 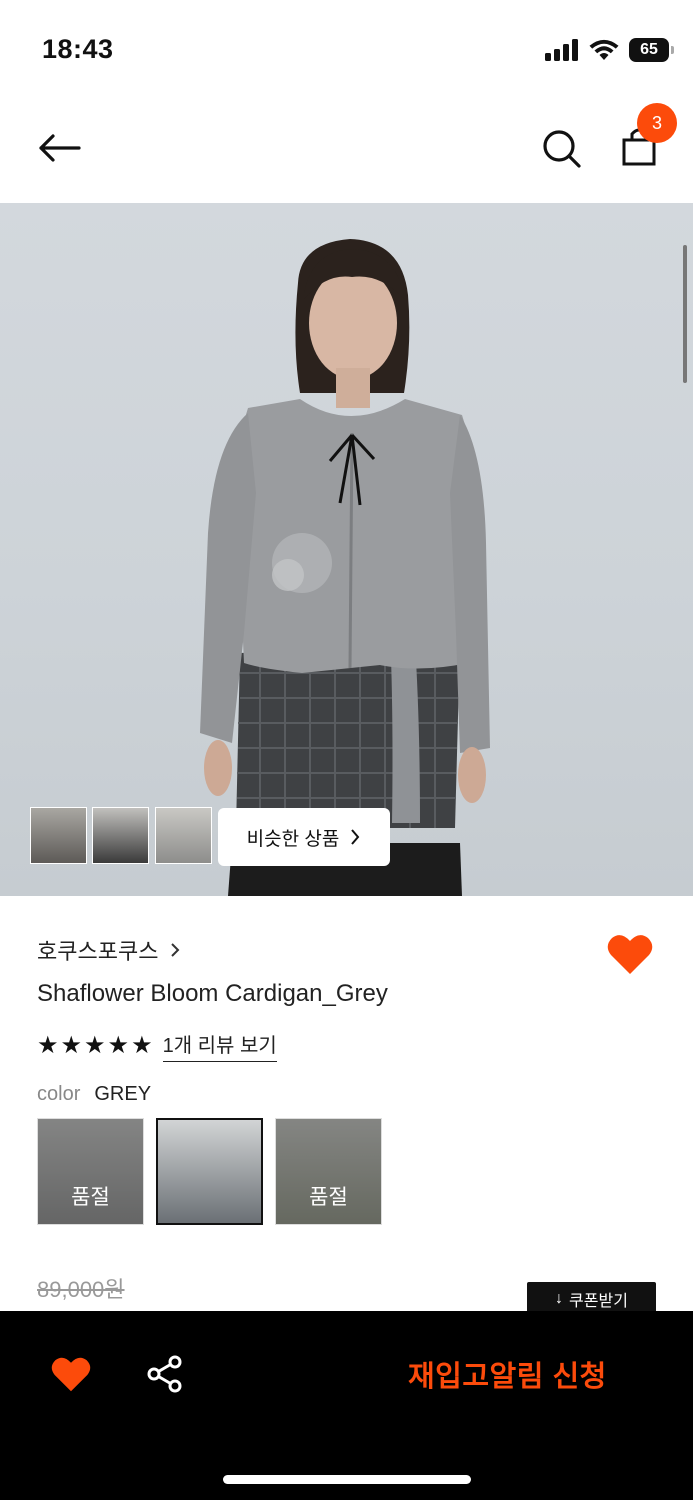 I want to click on coupon-label: 쿠폰받기, so click(x=598, y=1301).